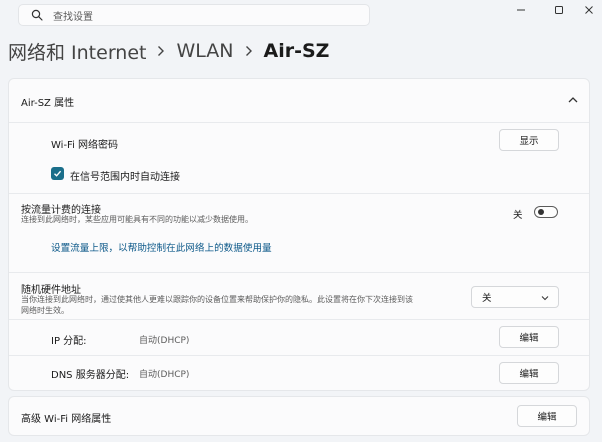 Image resolution: width=602 pixels, height=442 pixels. What do you see at coordinates (77, 51) in the screenshot?
I see `breadcrumb-network-internet: 网络和 Internet` at bounding box center [77, 51].